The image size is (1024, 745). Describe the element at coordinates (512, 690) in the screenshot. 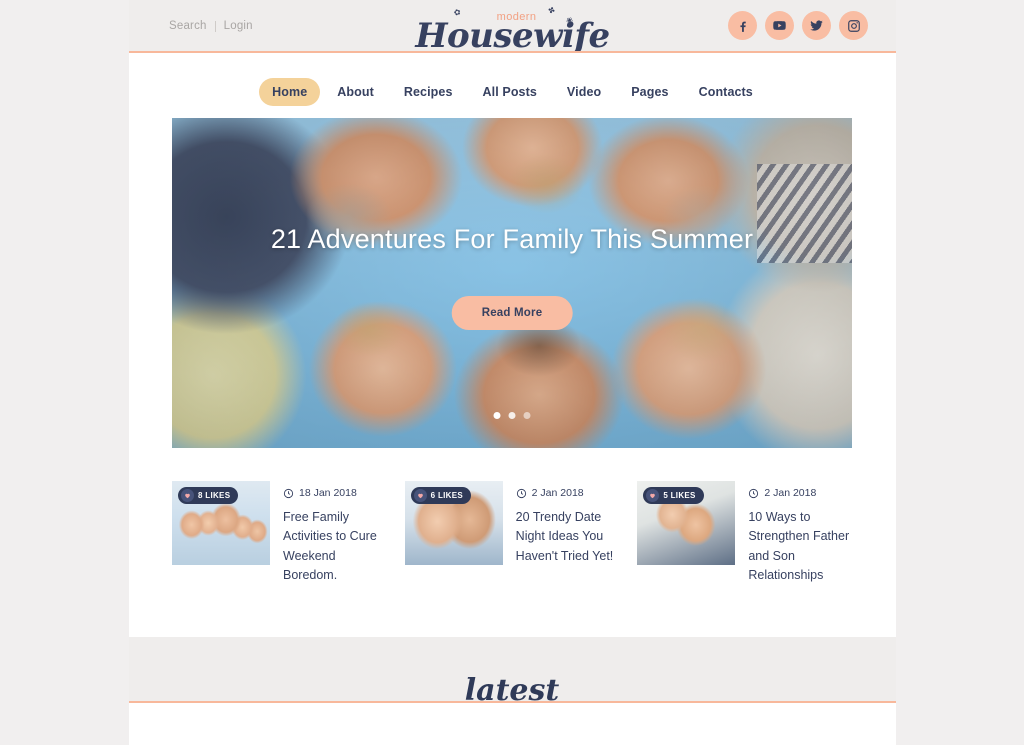

I see `latest-section-heading: latest` at that location.